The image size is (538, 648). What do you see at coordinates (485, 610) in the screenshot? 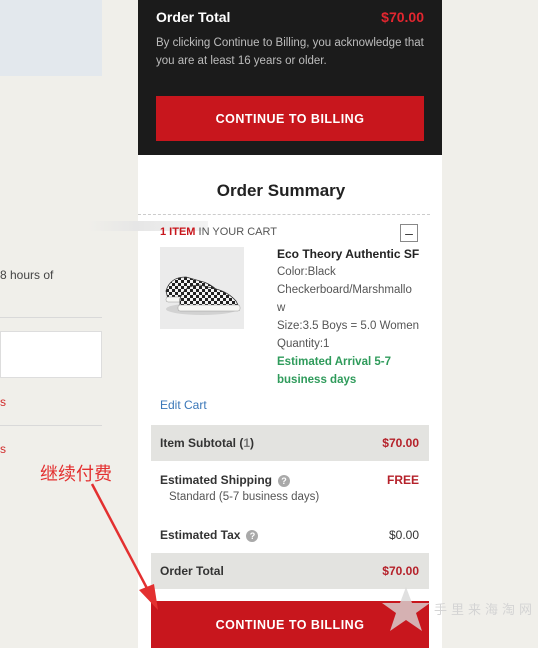
I see `watermark-text: 手里来海淘网` at bounding box center [485, 610].